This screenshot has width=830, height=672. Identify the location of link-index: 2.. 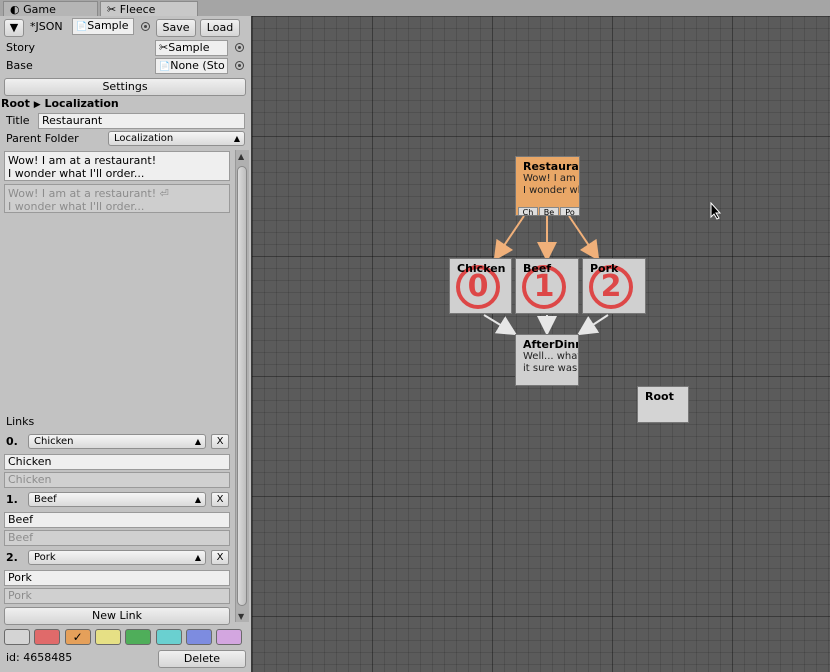
(12, 557).